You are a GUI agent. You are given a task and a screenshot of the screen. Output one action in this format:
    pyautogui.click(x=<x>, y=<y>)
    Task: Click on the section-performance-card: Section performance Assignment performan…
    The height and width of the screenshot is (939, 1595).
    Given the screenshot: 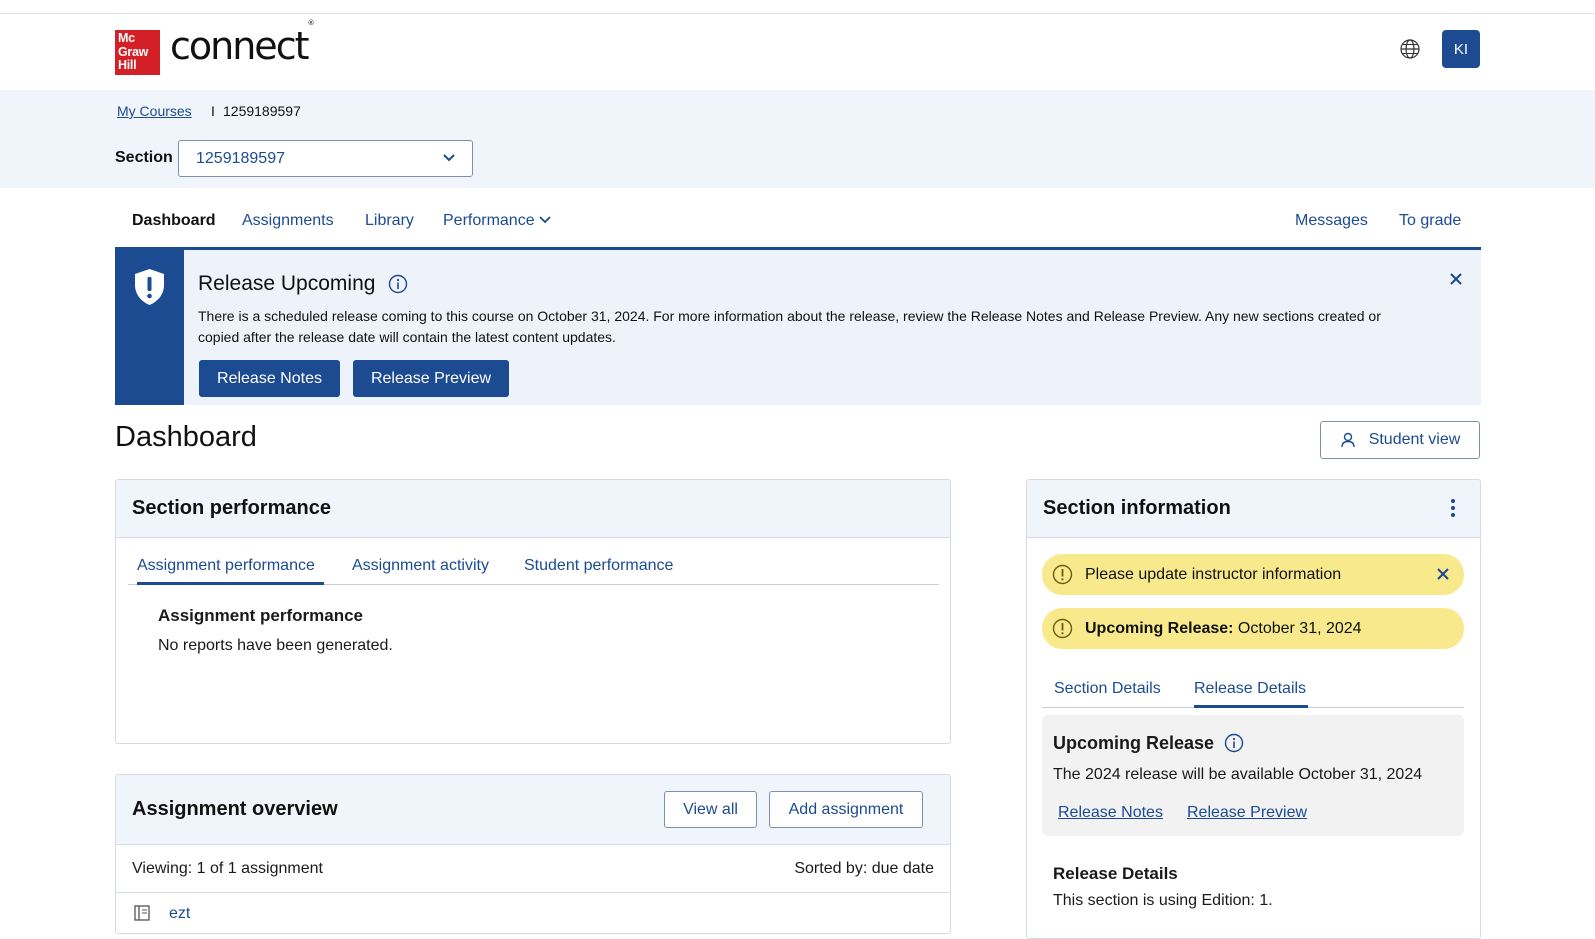 What is the action you would take?
    pyautogui.click(x=533, y=611)
    